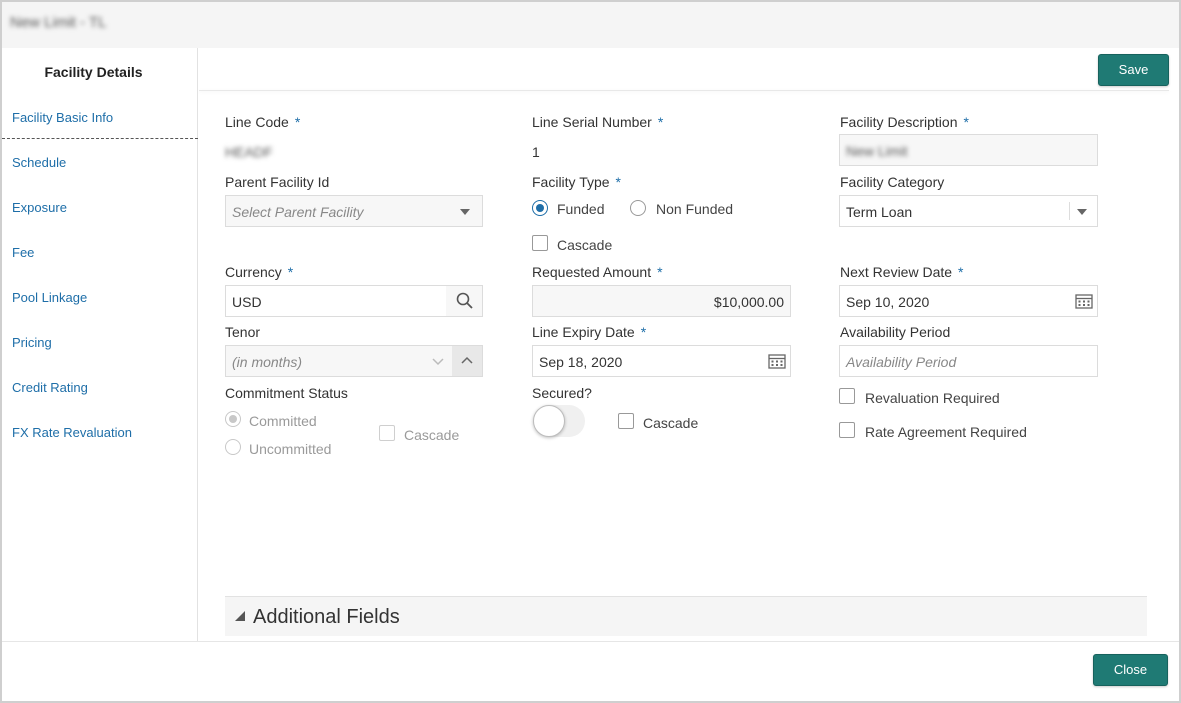  Describe the element at coordinates (847, 430) in the screenshot. I see `rate-agreement-required-checkbox` at that location.